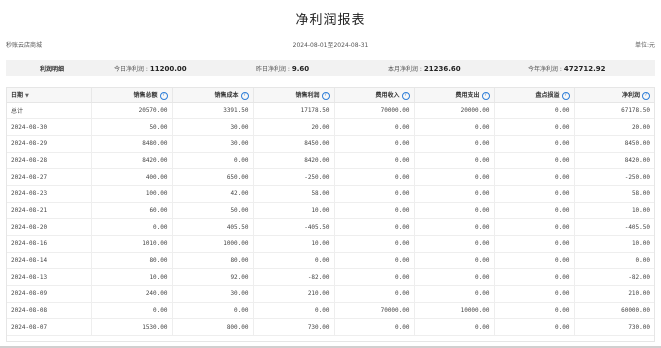  Describe the element at coordinates (294, 177) in the screenshot. I see `cell-sales-profit: -250.00` at that location.